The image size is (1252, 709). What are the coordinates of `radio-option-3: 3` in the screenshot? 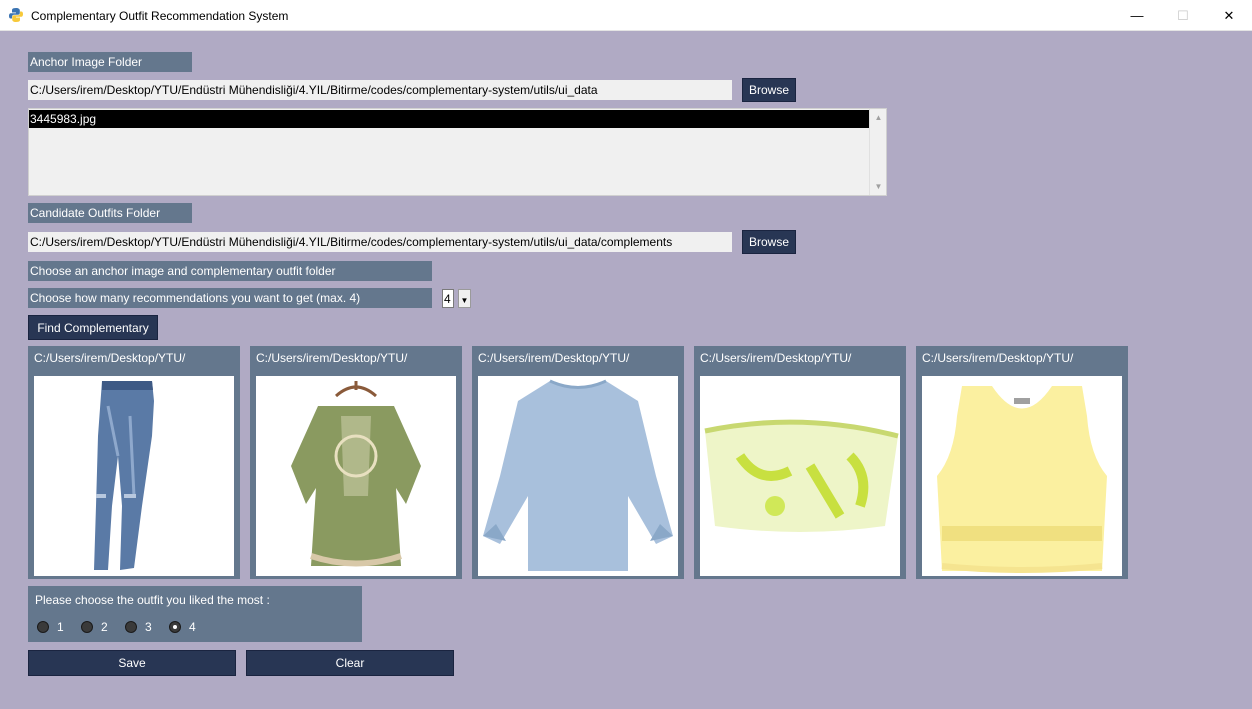 It's located at (138, 627).